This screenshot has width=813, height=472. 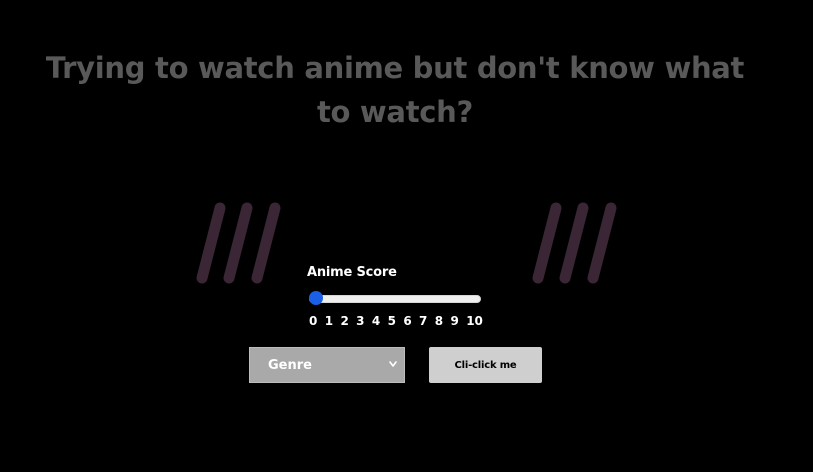 What do you see at coordinates (485, 365) in the screenshot?
I see `click-me-button: Cli-click me` at bounding box center [485, 365].